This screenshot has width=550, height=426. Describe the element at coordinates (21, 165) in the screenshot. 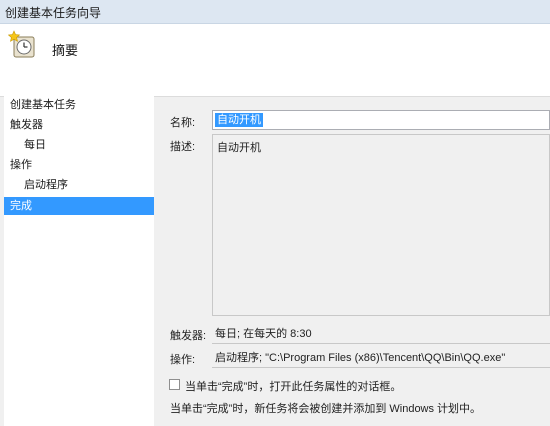

I see `step-label: 操作` at that location.